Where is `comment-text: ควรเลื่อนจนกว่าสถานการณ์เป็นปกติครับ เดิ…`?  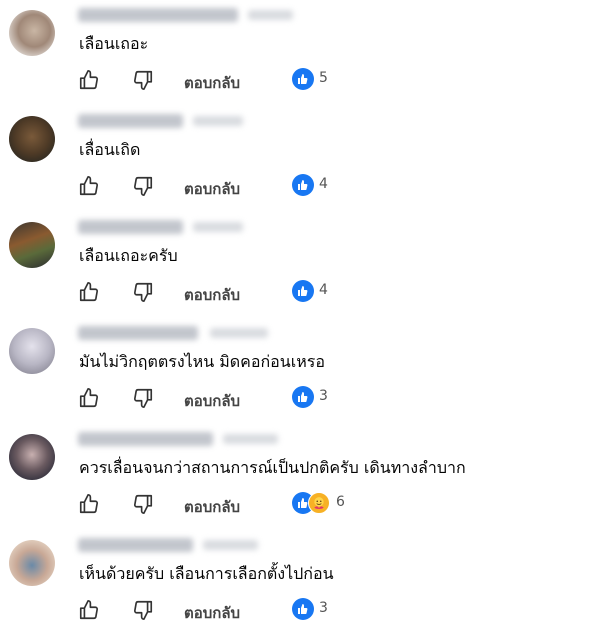 comment-text: ควรเลื่อนจนกว่าสถานการณ์เป็นปกติครับ เดิ… is located at coordinates (272, 467).